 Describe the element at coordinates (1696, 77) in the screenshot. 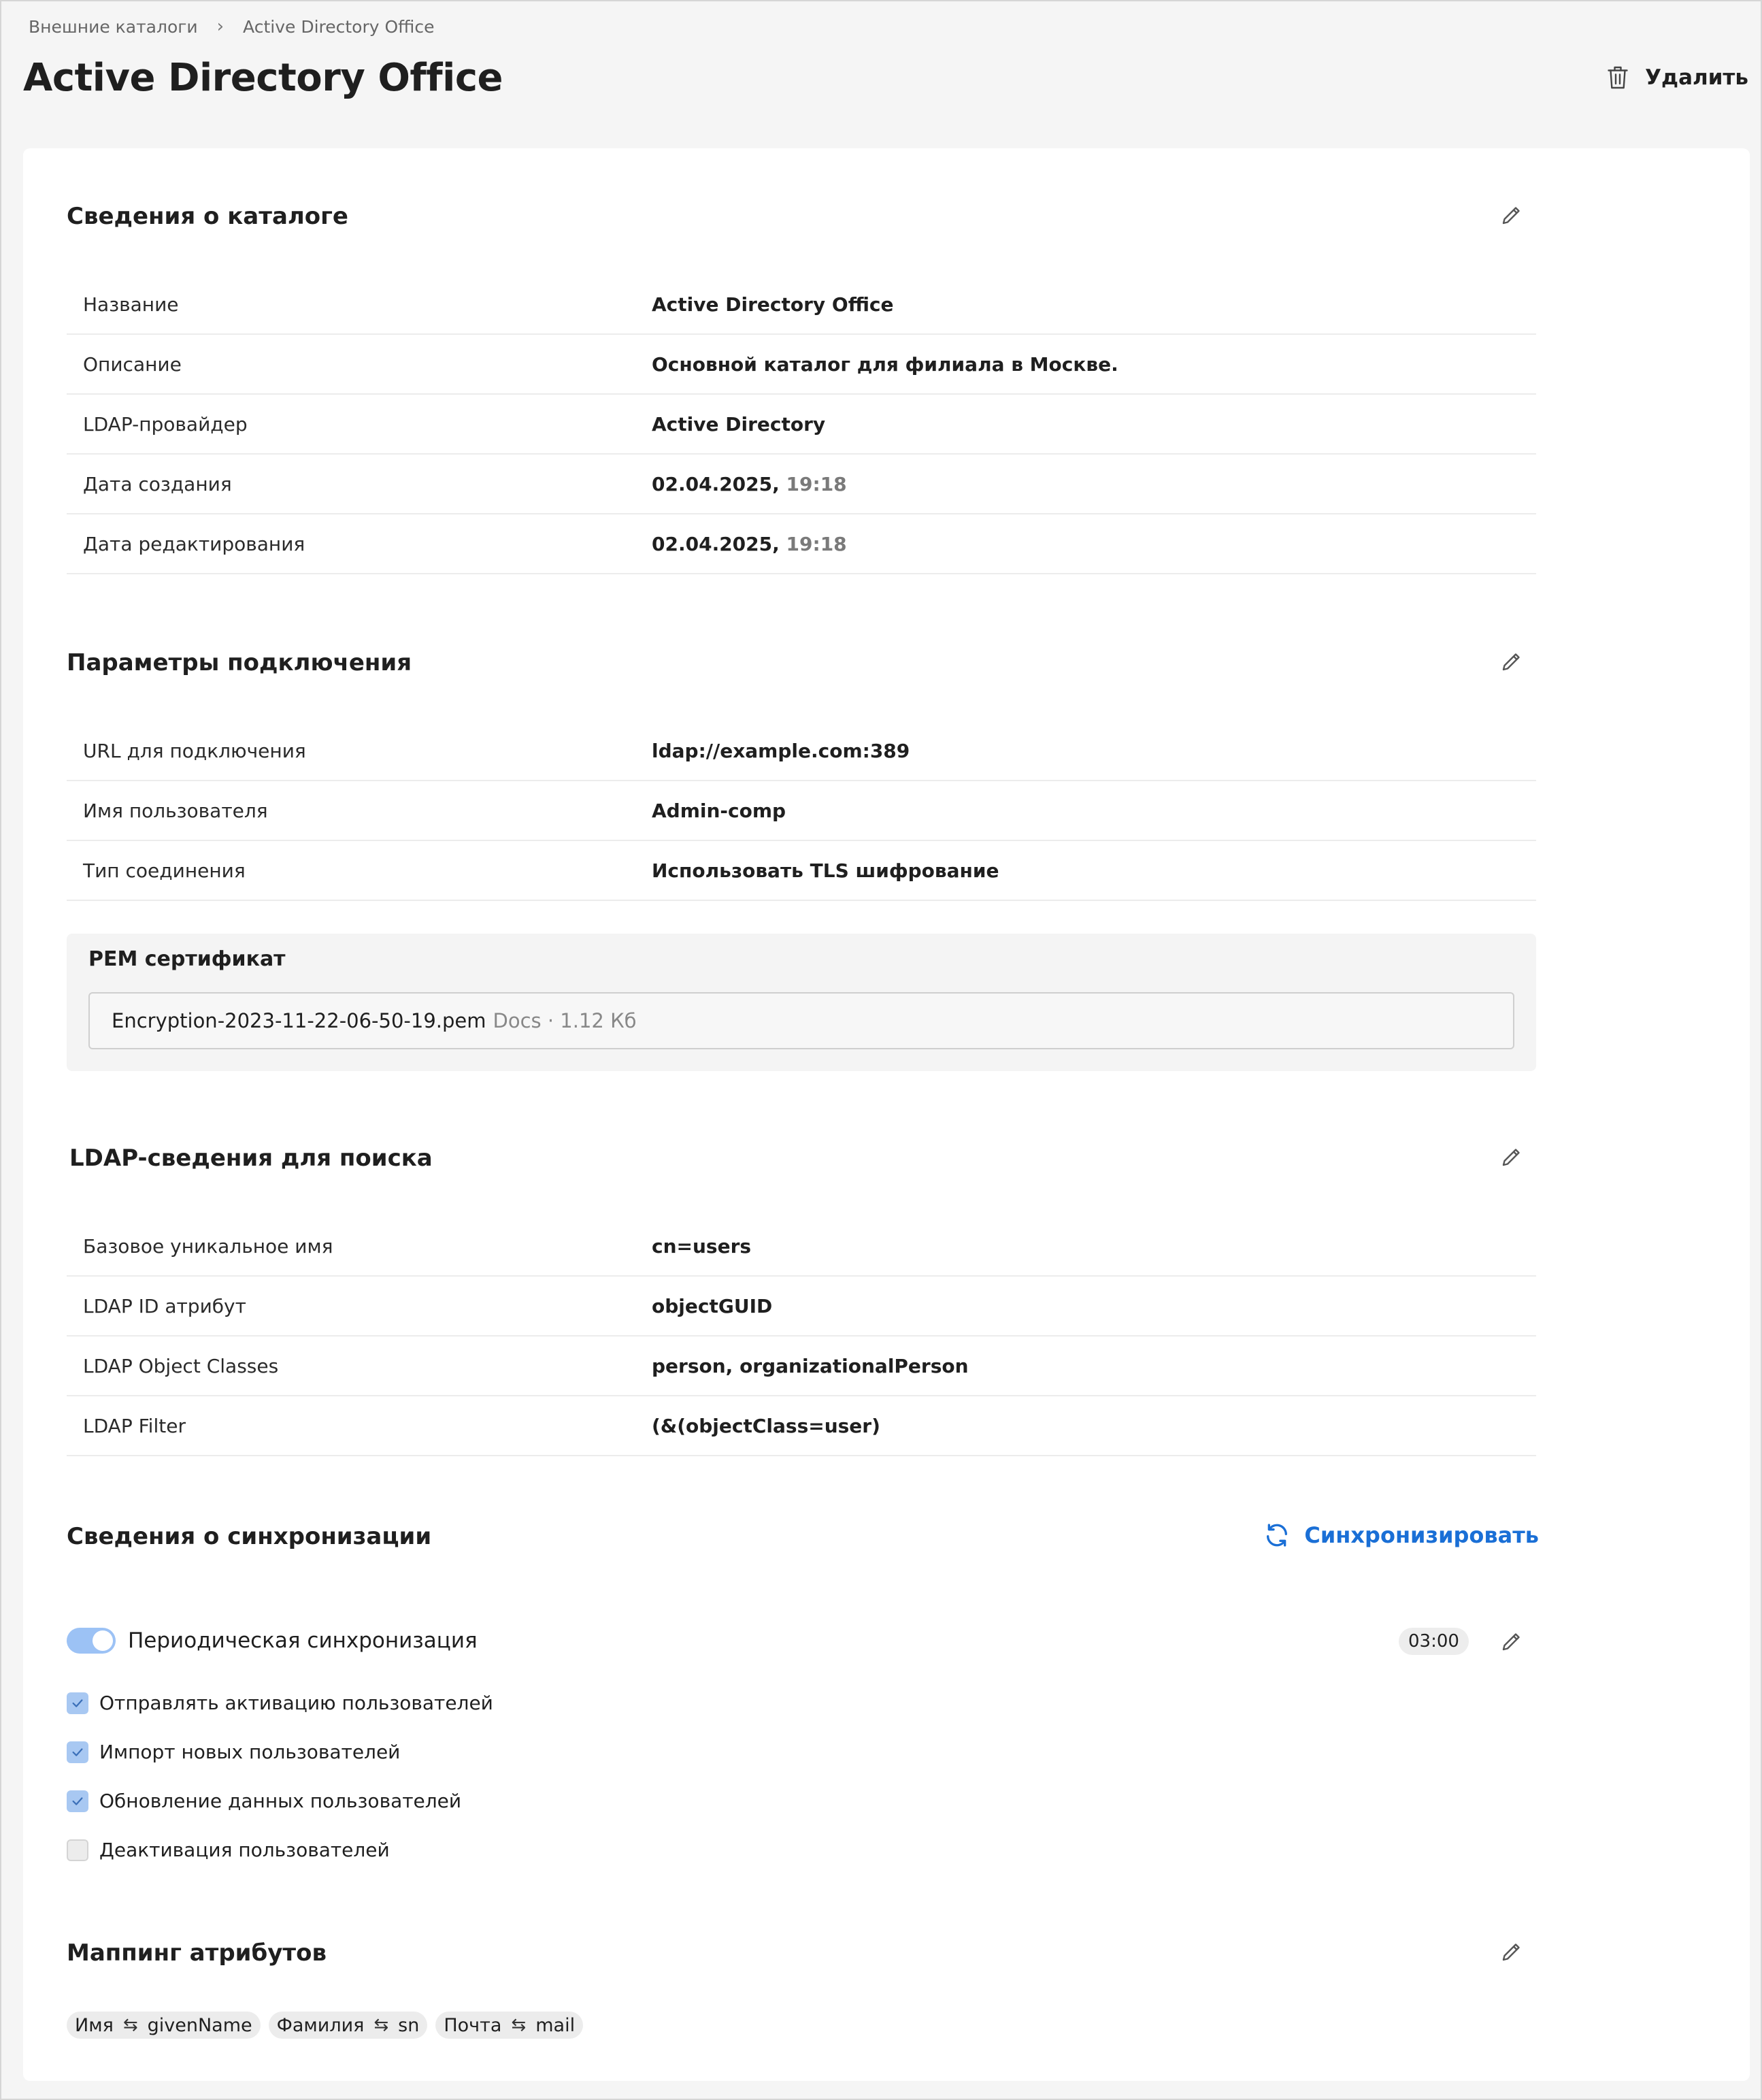

I see `delete-button-label: Удалить` at that location.